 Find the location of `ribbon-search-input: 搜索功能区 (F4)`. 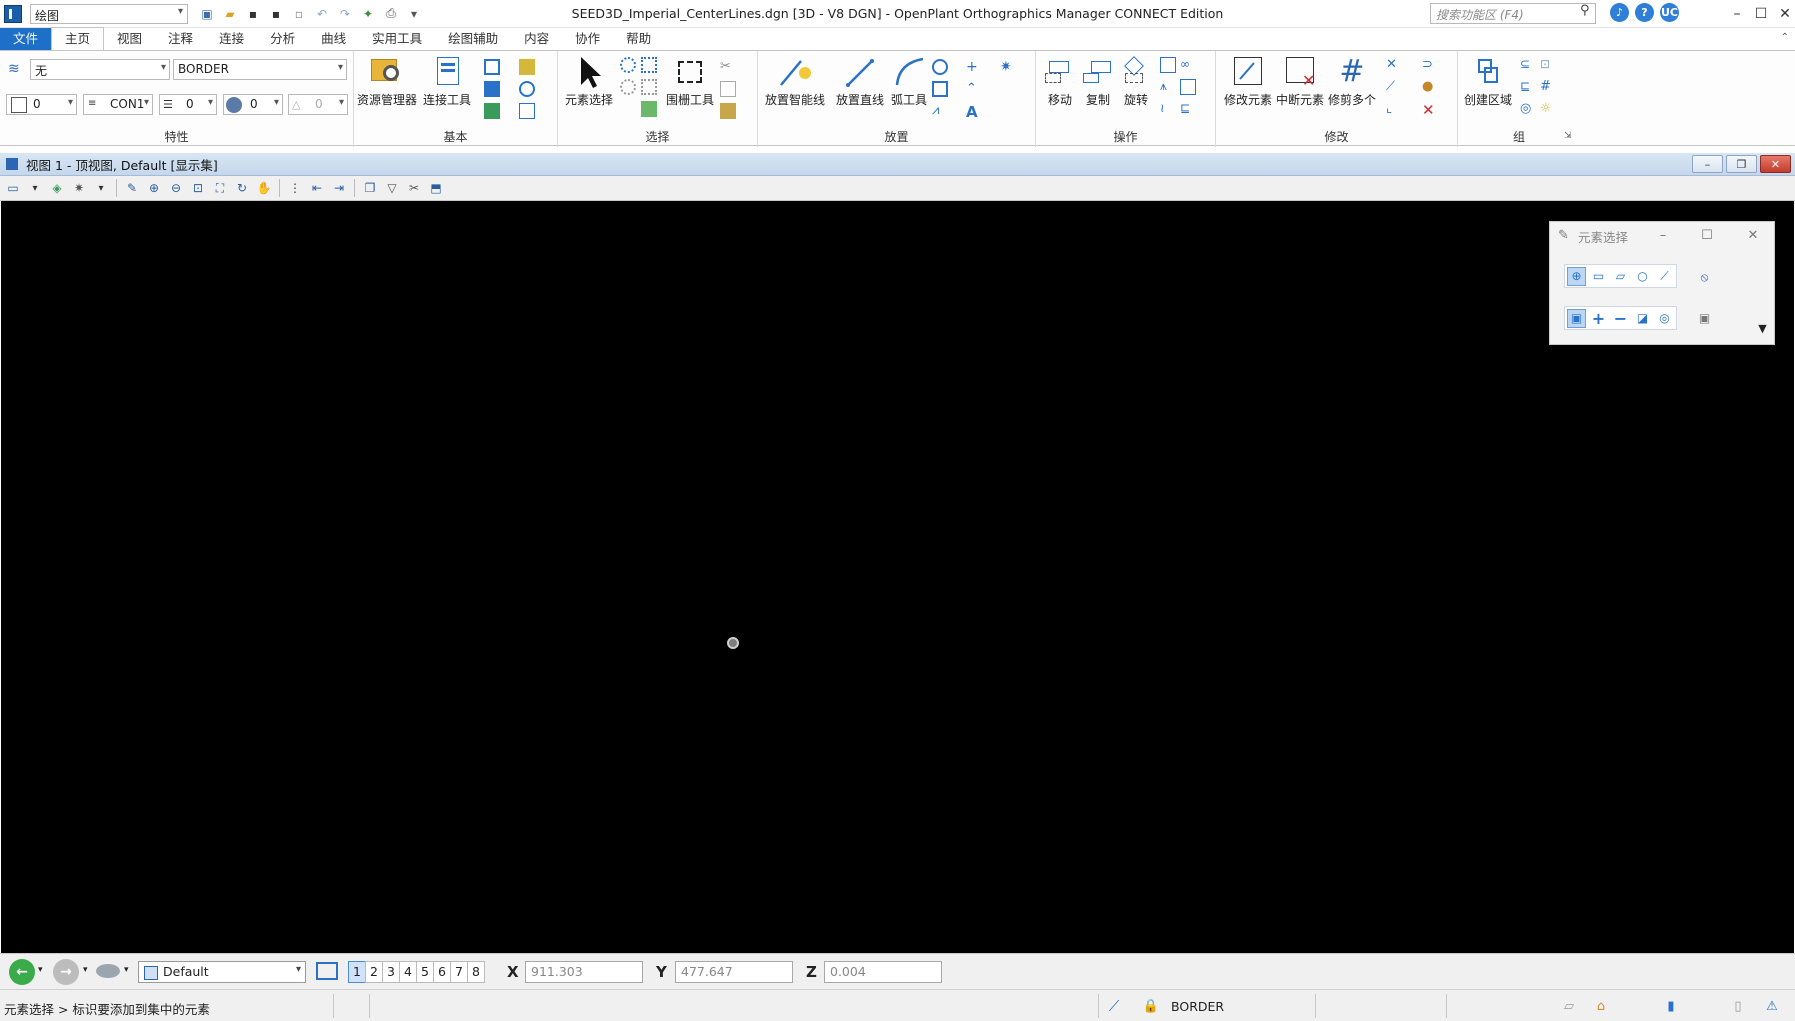

ribbon-search-input: 搜索功能区 (F4) is located at coordinates (1513, 13).